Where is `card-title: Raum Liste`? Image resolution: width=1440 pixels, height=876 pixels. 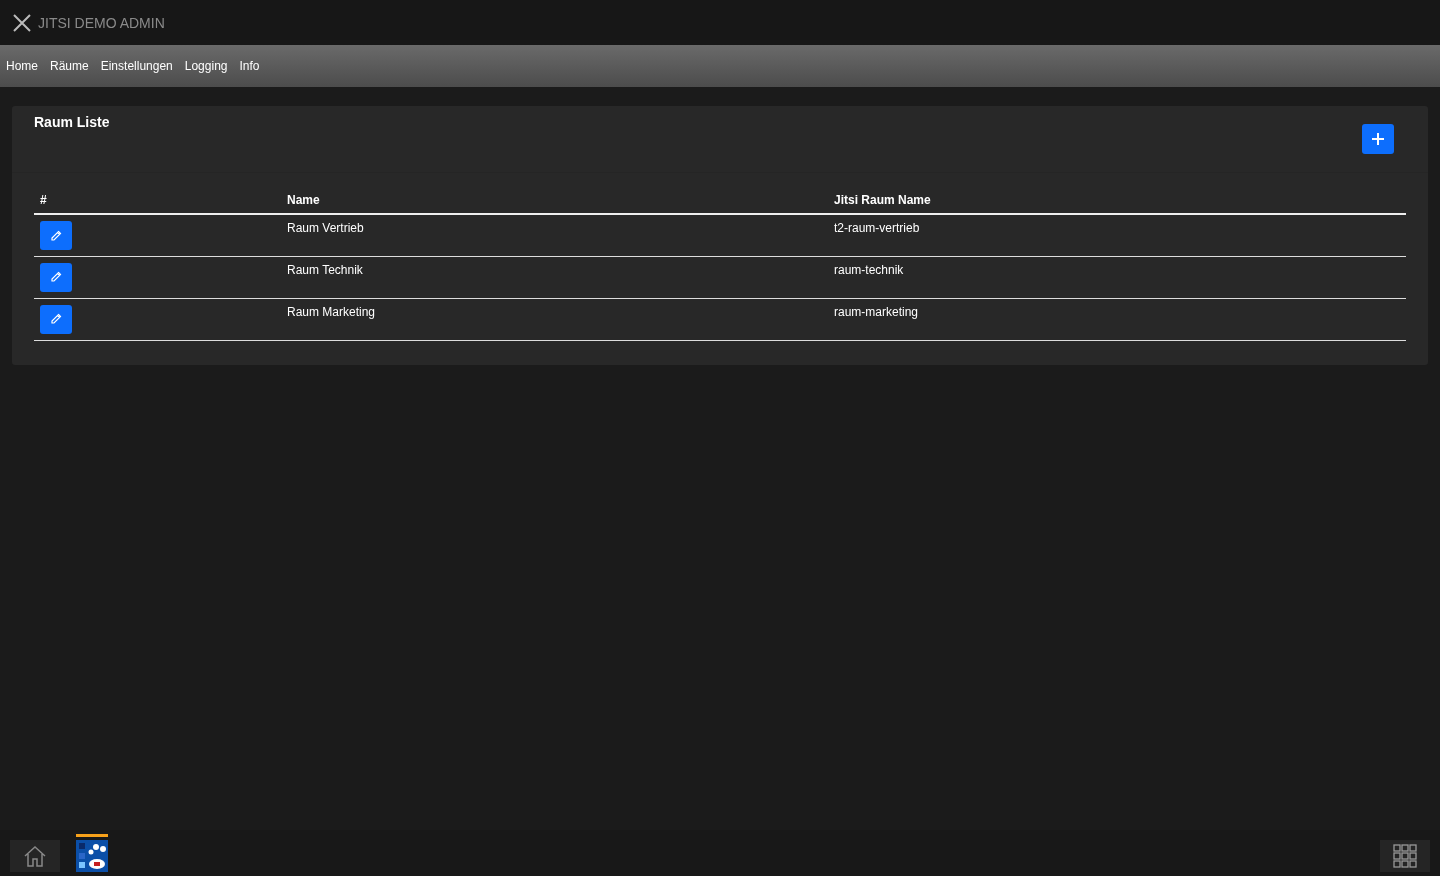
card-title: Raum Liste is located at coordinates (72, 122).